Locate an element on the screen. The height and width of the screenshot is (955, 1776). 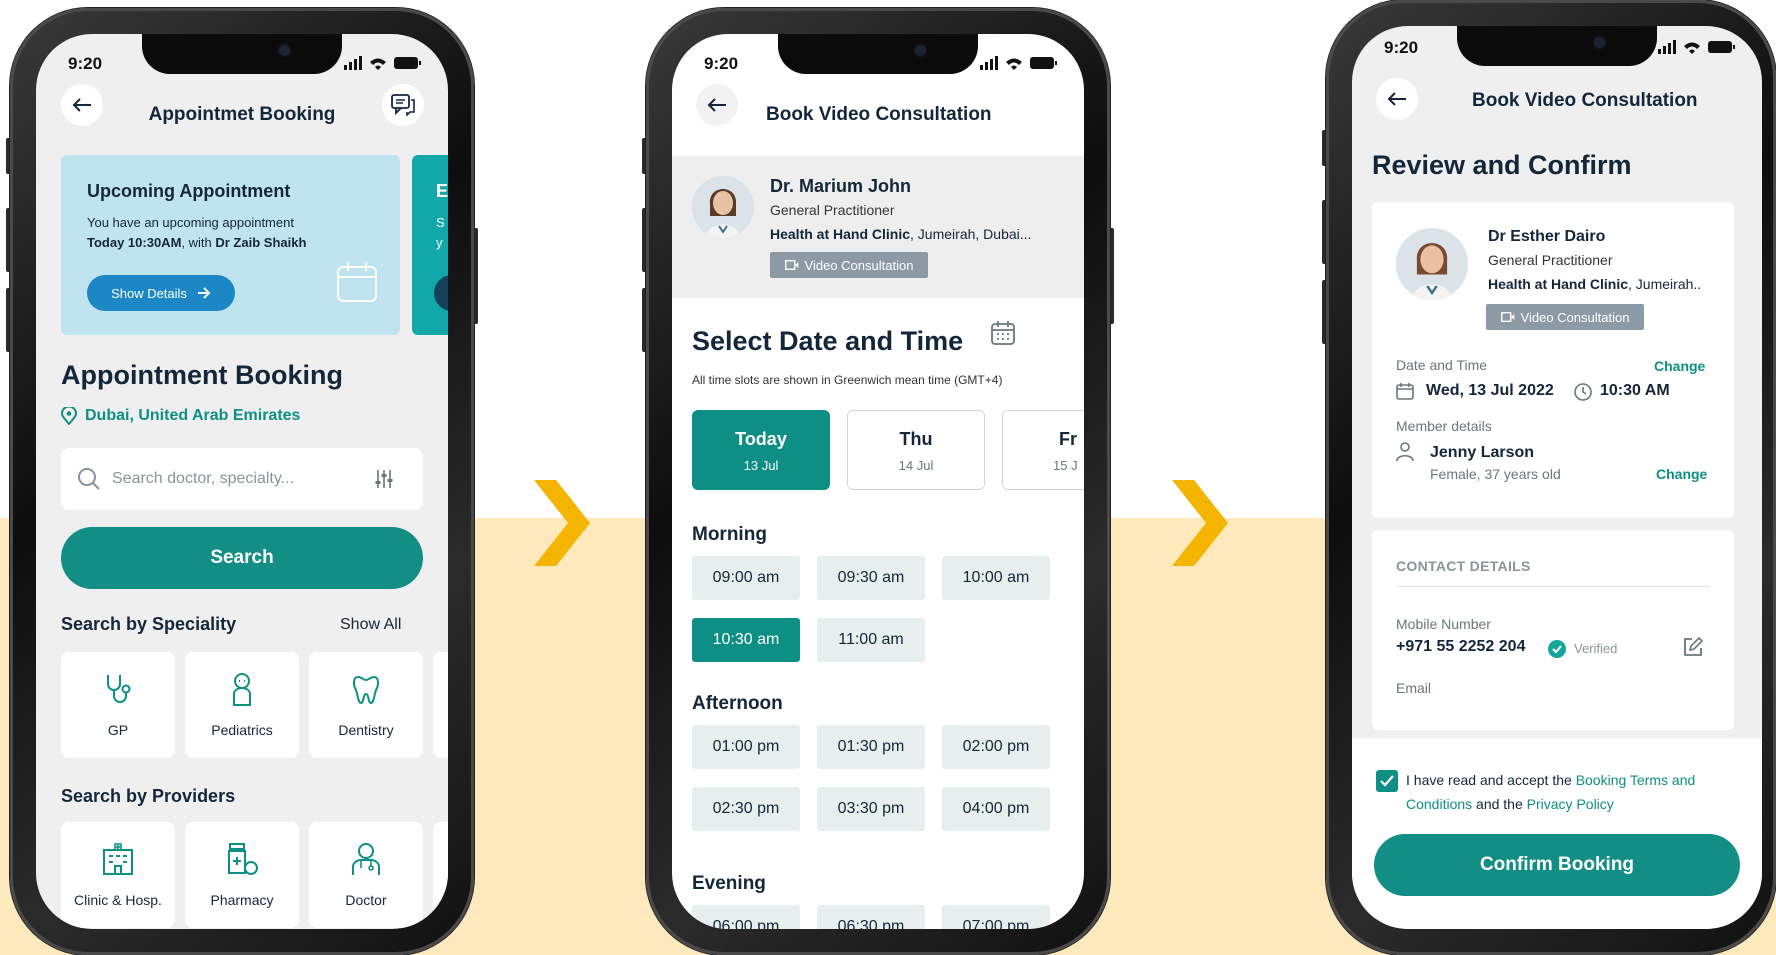
time-slot: 11:00 am is located at coordinates (871, 640).